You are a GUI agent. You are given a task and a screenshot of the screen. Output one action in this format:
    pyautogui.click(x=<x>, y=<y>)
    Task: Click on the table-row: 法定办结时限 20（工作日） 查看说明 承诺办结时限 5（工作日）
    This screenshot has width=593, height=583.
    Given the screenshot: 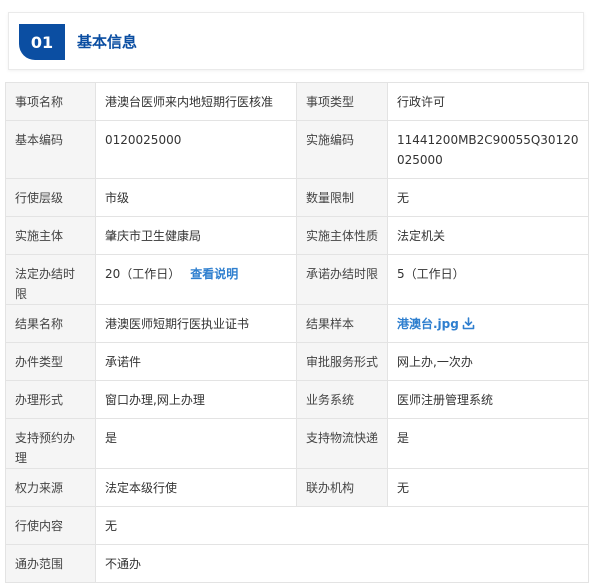 What is the action you would take?
    pyautogui.click(x=297, y=279)
    